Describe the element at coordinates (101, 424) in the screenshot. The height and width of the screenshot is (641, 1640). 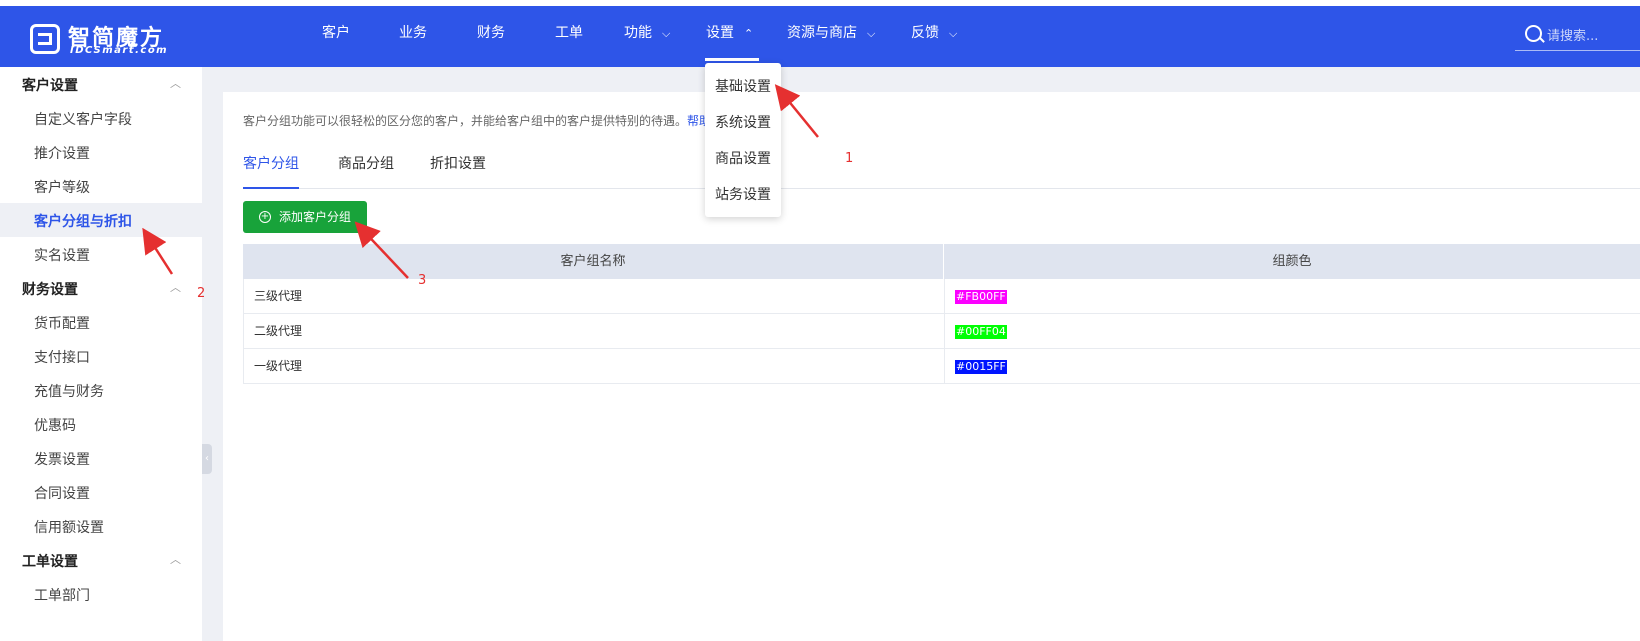
I see `sidebar-item-coupons: 优惠码` at that location.